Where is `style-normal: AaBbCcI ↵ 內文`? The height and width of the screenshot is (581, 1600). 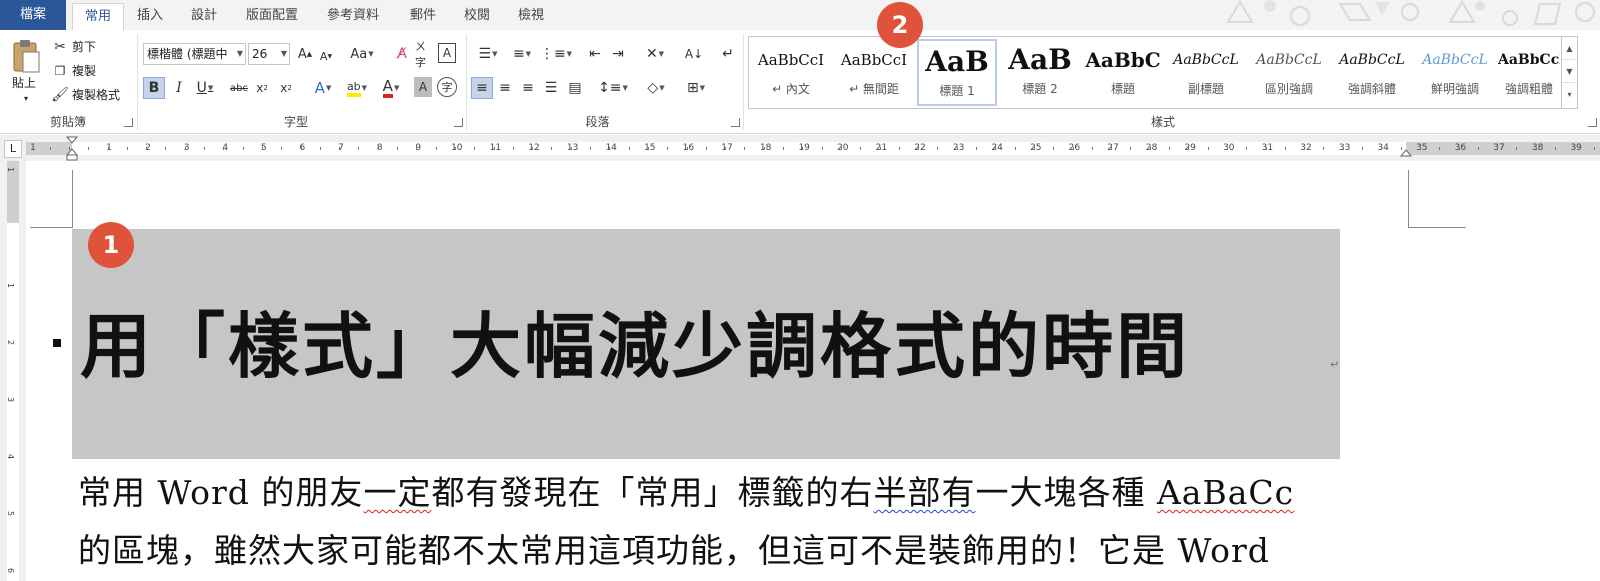
style-normal: AaBbCcI ↵ 內文 is located at coordinates (791, 72).